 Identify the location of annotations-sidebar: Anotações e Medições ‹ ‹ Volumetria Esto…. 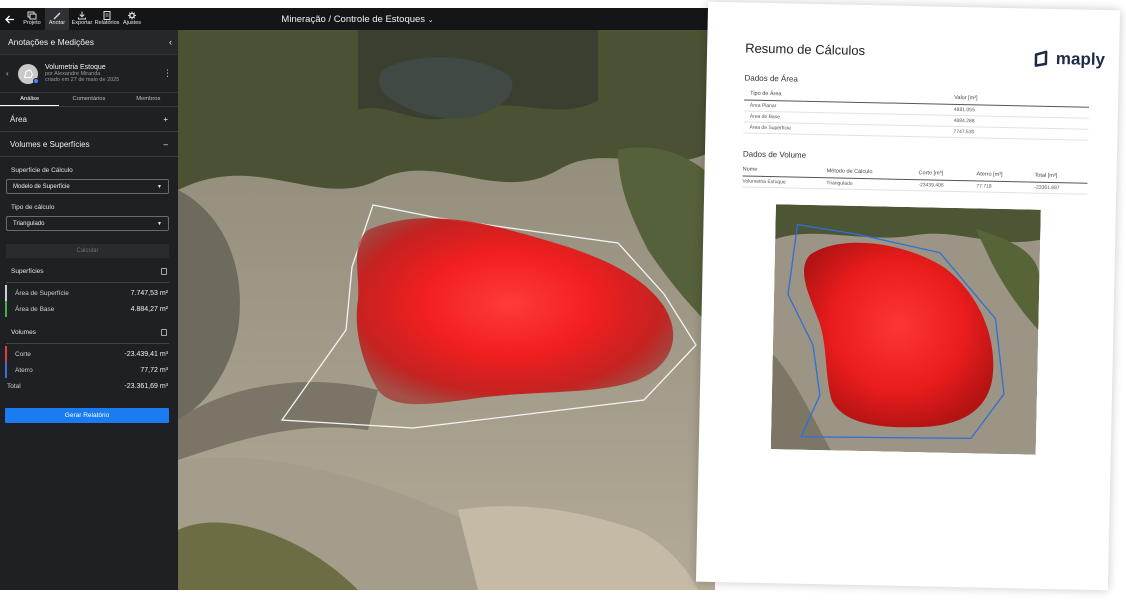
(89, 310).